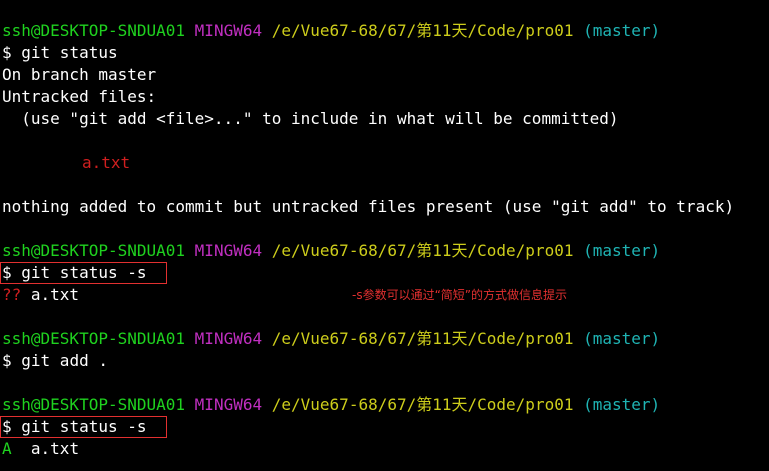 This screenshot has height=471, width=769. What do you see at coordinates (12, 294) in the screenshot?
I see `status-code: ??` at bounding box center [12, 294].